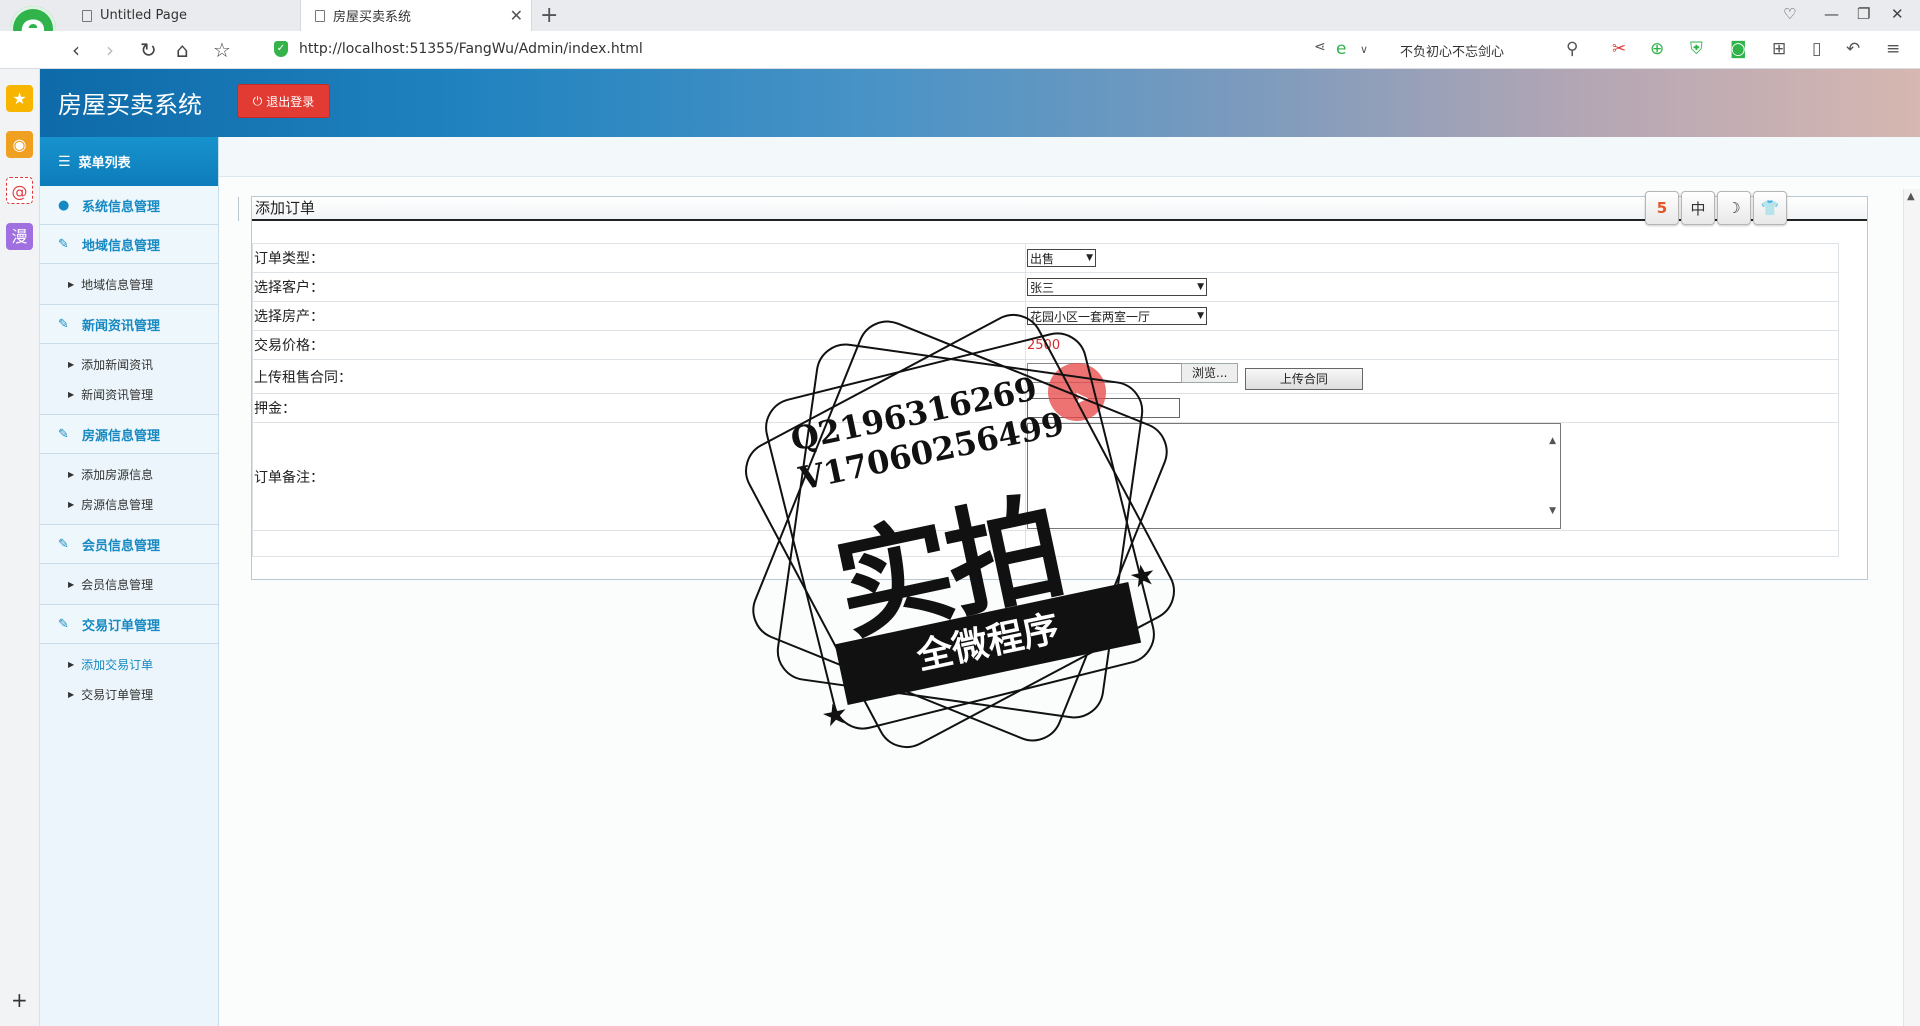 The height and width of the screenshot is (1026, 1920). I want to click on sidebar-item-news-manage: ▶ 新闻资讯管理, so click(129, 394).